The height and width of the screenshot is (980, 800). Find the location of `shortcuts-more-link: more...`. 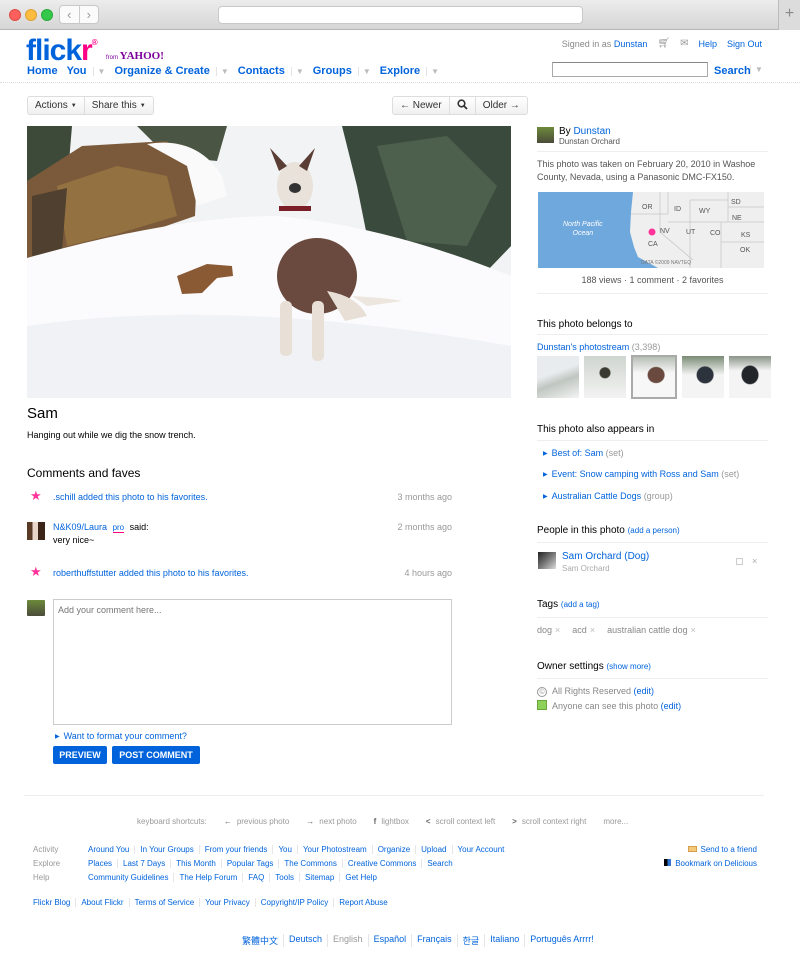

shortcuts-more-link: more... is located at coordinates (615, 821).